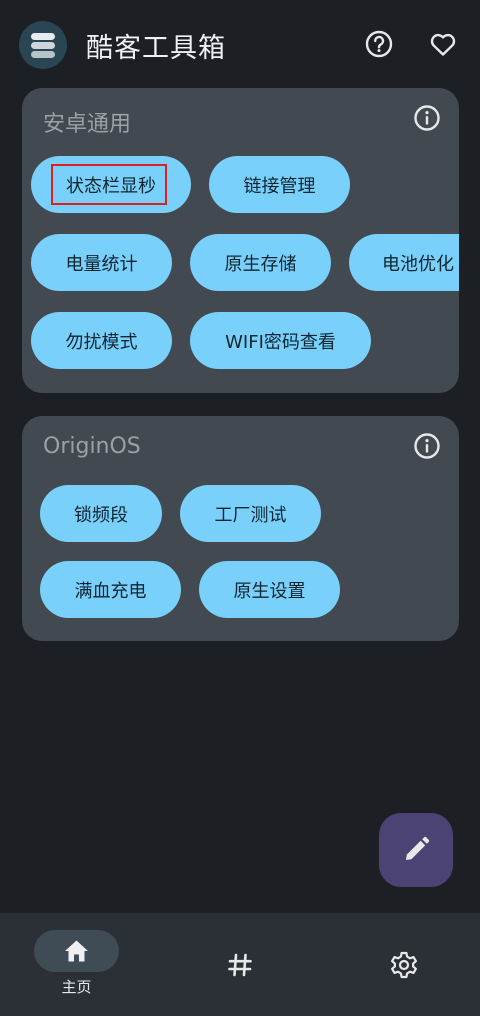 The image size is (480, 1016). Describe the element at coordinates (76, 987) in the screenshot. I see `nav-label-home: 主页` at that location.